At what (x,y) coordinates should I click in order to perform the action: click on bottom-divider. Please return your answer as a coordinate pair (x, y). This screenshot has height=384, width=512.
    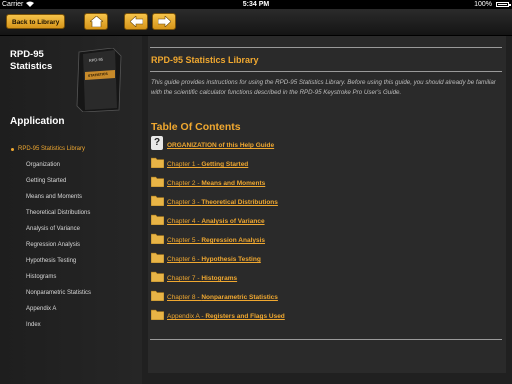
    Looking at the image, I should click on (326, 339).